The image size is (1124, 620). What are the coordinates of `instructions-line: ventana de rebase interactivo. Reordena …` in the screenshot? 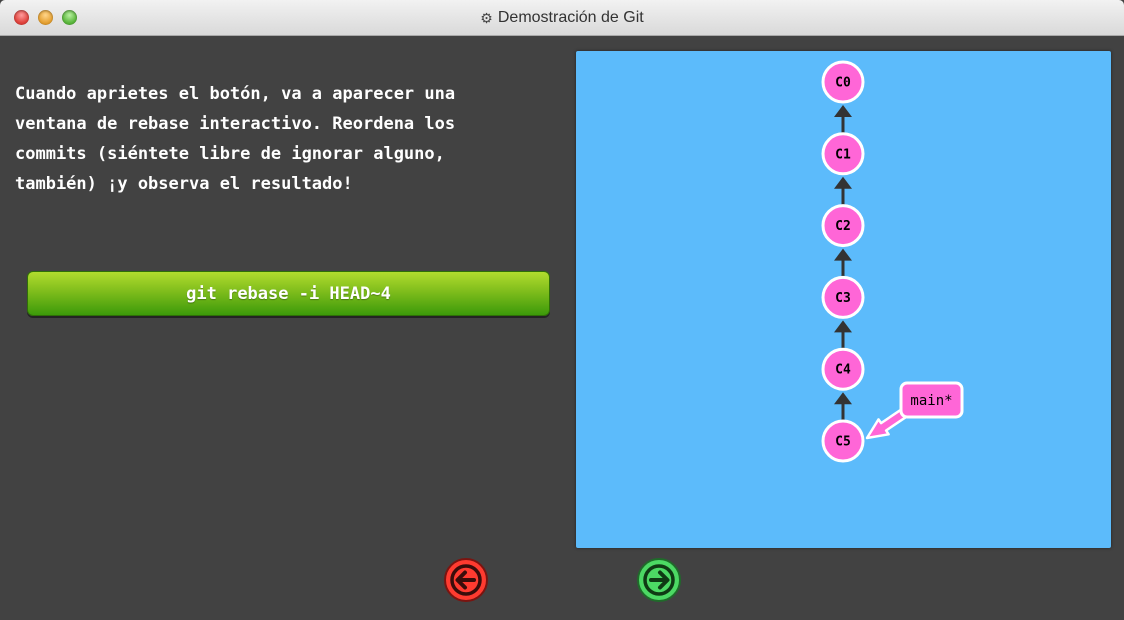 It's located at (235, 124).